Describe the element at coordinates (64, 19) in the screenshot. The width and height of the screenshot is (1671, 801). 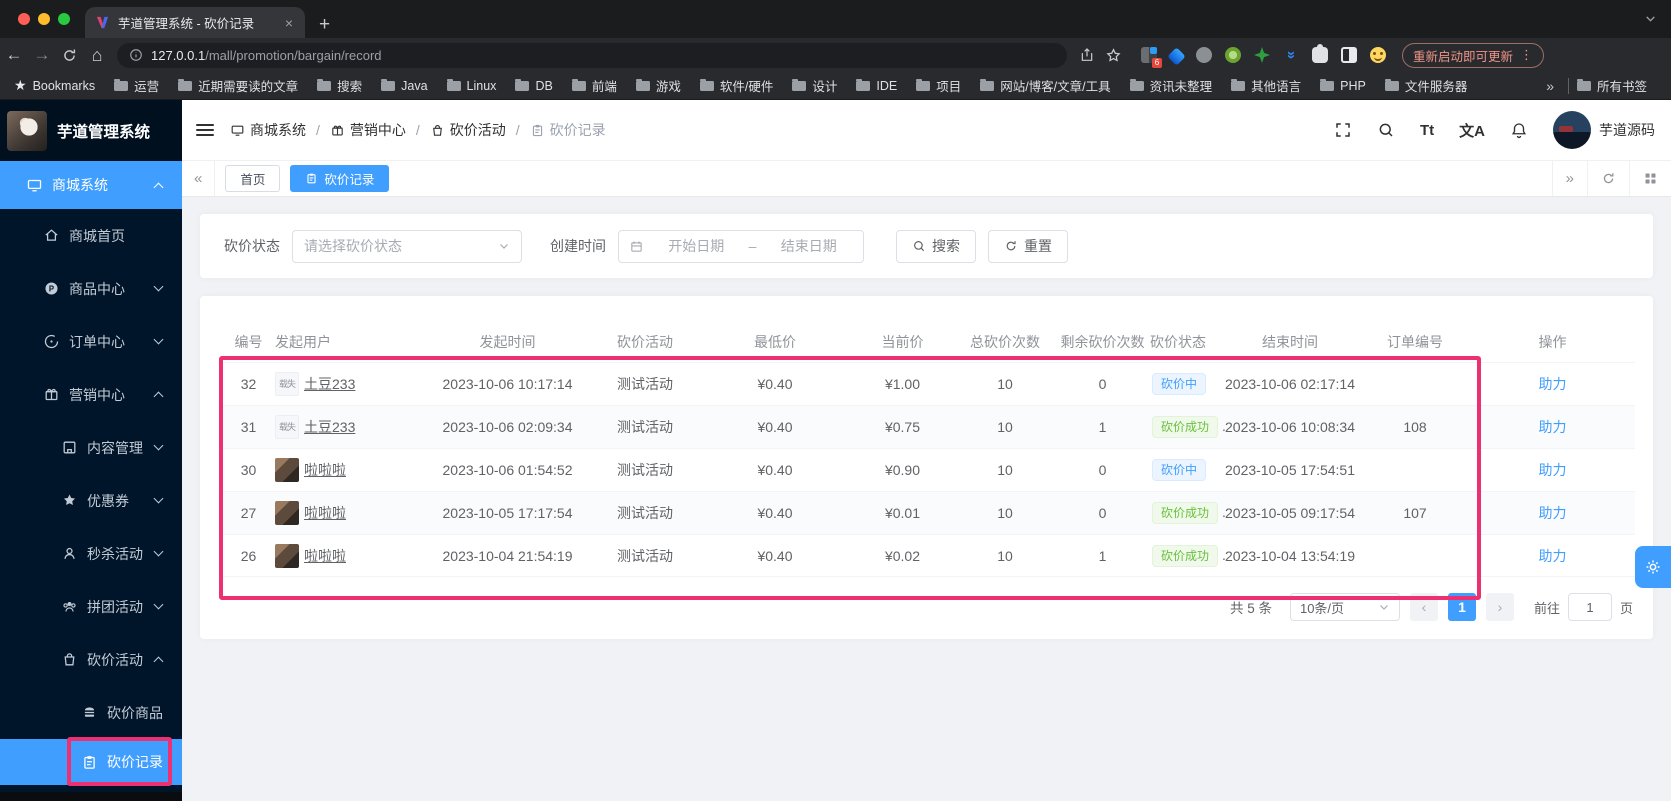
I see `maximize-window-button` at that location.